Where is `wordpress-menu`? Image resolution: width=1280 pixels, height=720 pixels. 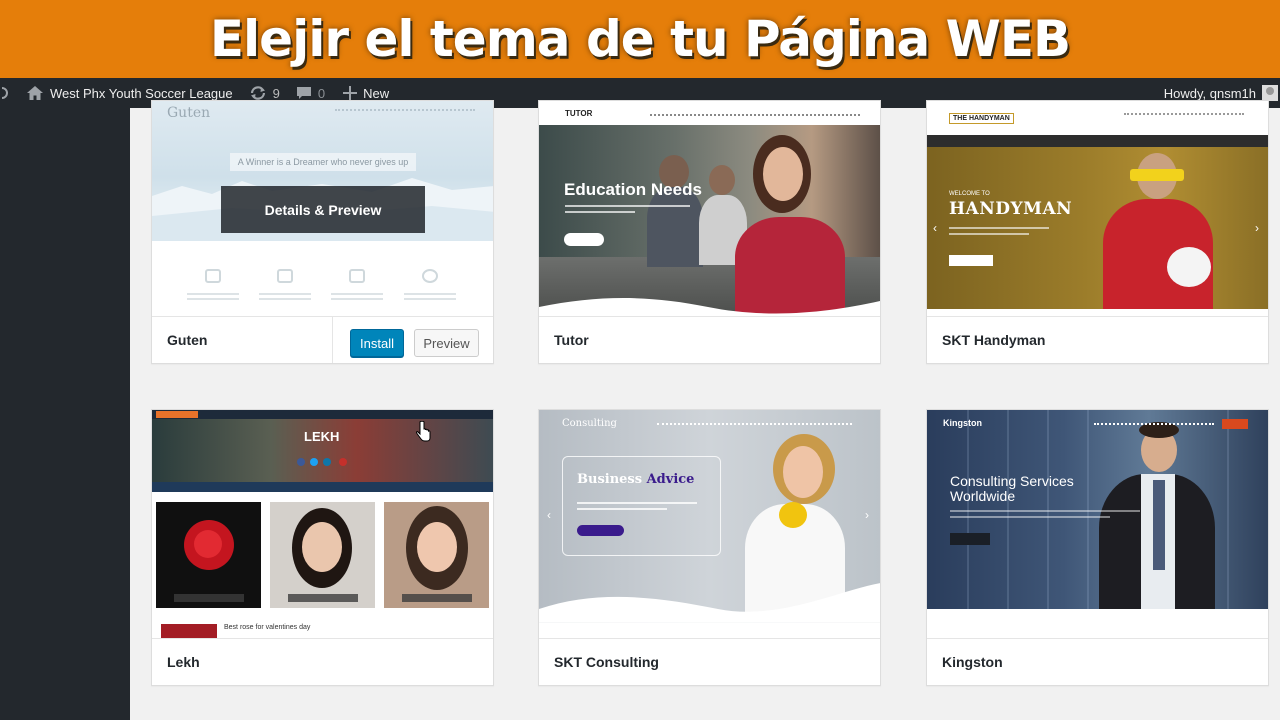 wordpress-menu is located at coordinates (8, 93).